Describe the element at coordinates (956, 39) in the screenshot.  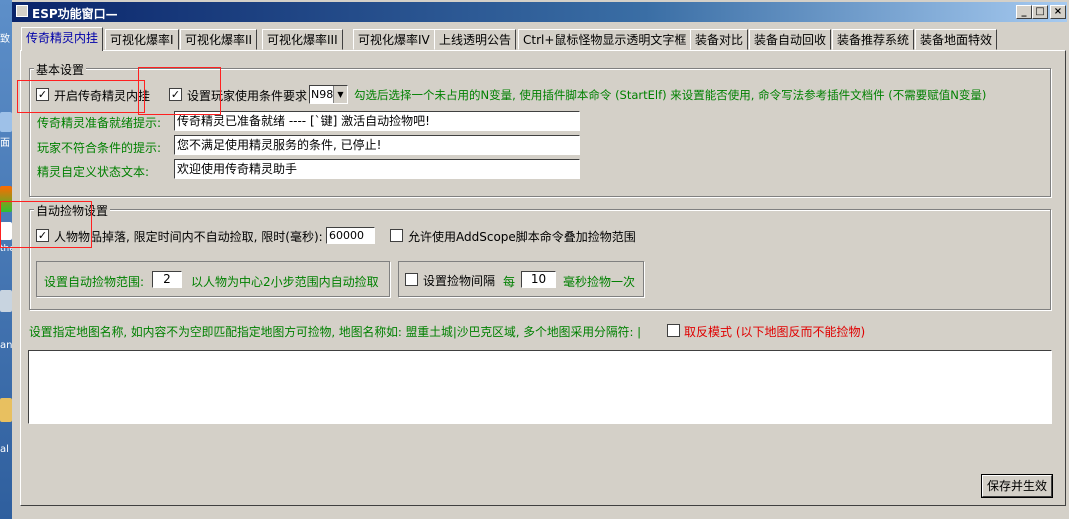
I see `tab-ground-effect: 装备地面特效` at that location.